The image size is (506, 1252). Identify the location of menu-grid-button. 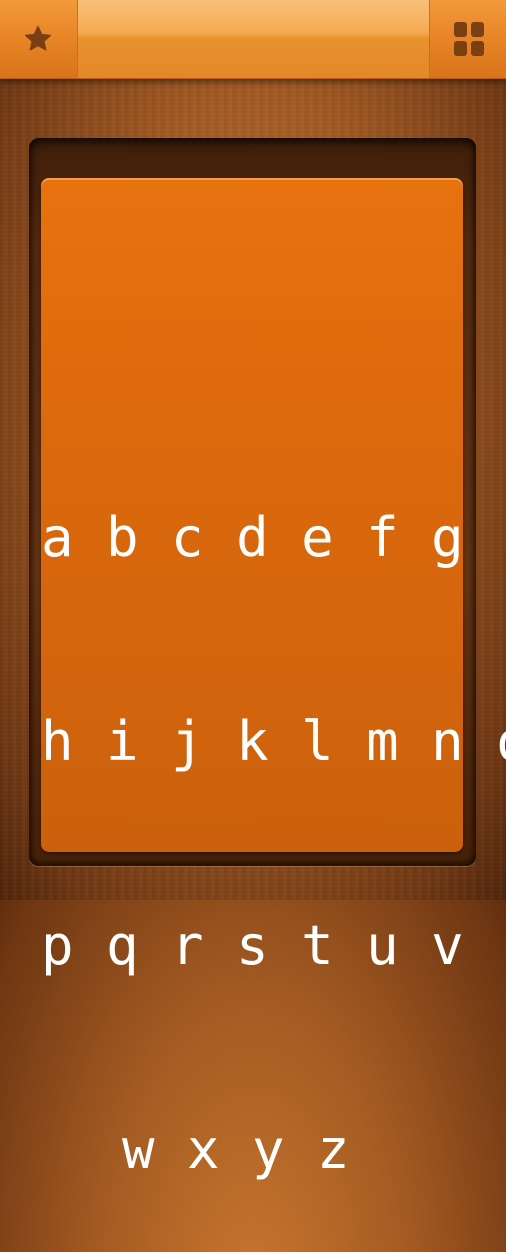
(468, 39).